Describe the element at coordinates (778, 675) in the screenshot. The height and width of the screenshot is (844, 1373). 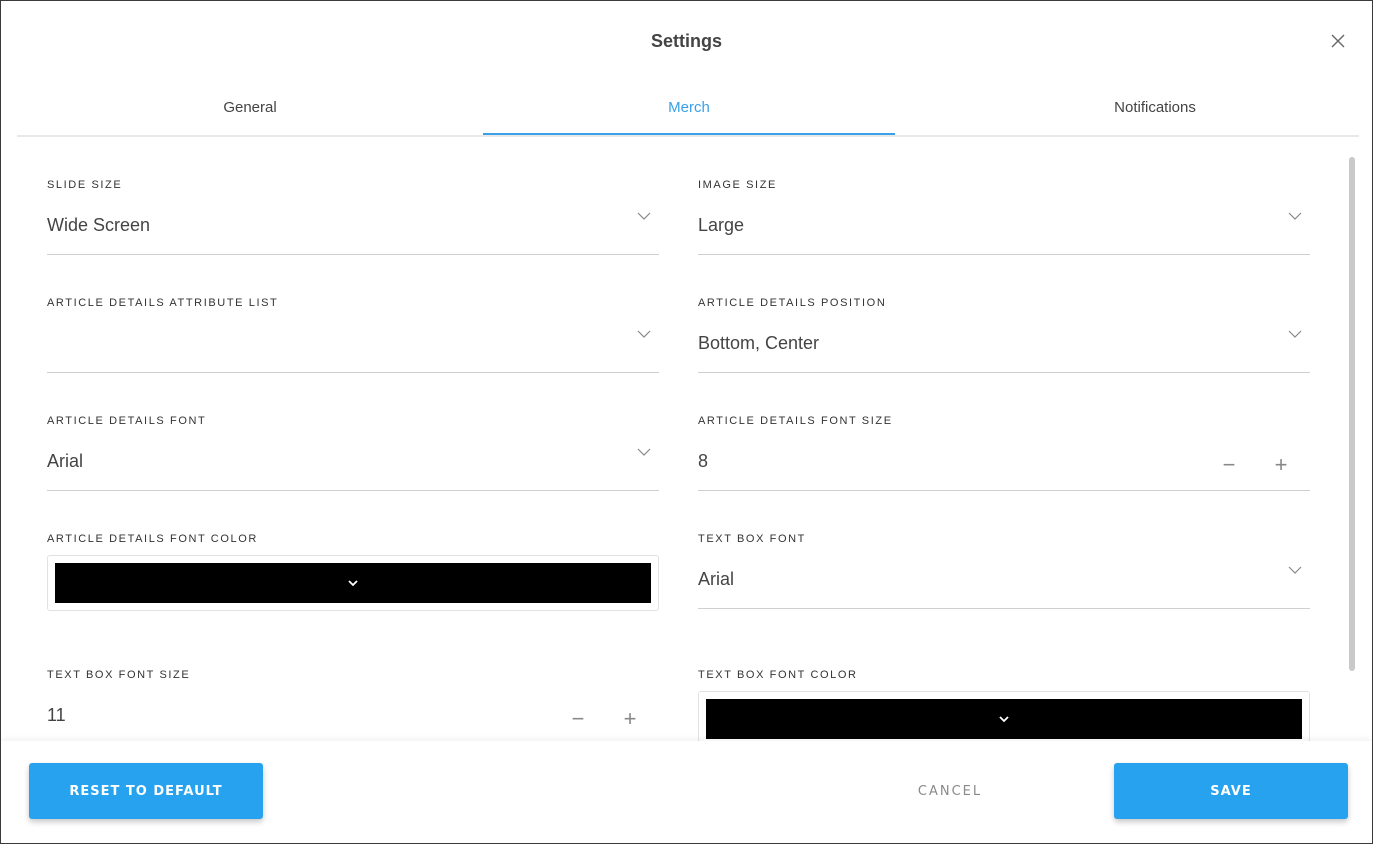
I see `textbox-font-color-label: TEXT BOX FONT COLOR` at that location.